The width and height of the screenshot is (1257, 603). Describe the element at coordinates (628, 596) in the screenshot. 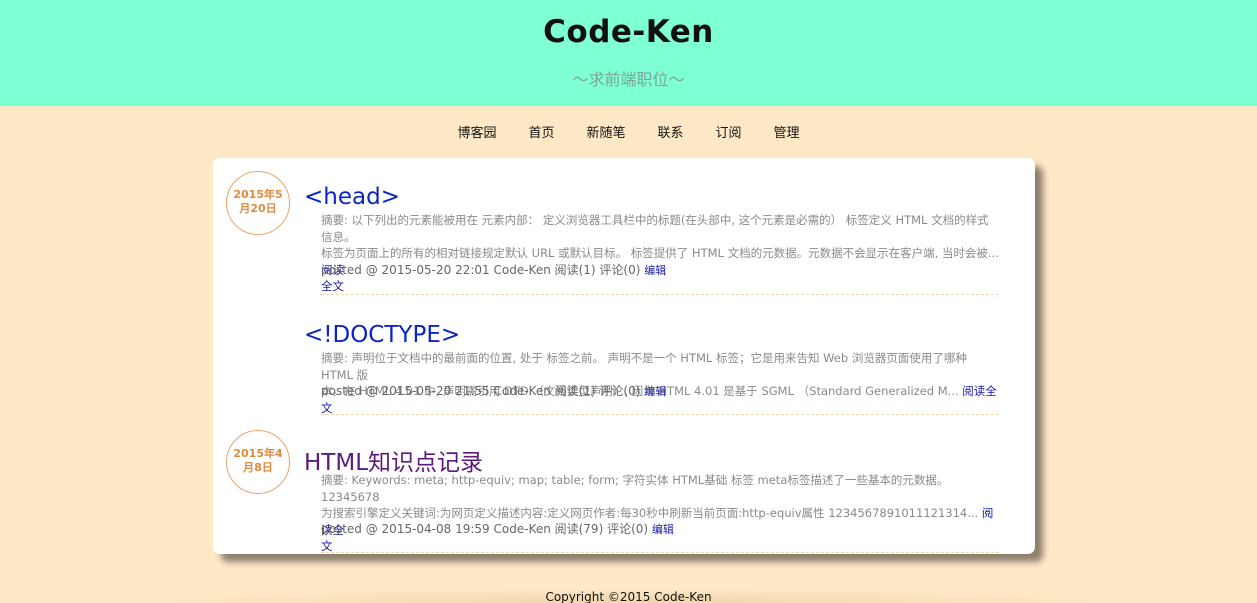

I see `footer-copyright: Copyright ©2015 Code-Ken` at that location.